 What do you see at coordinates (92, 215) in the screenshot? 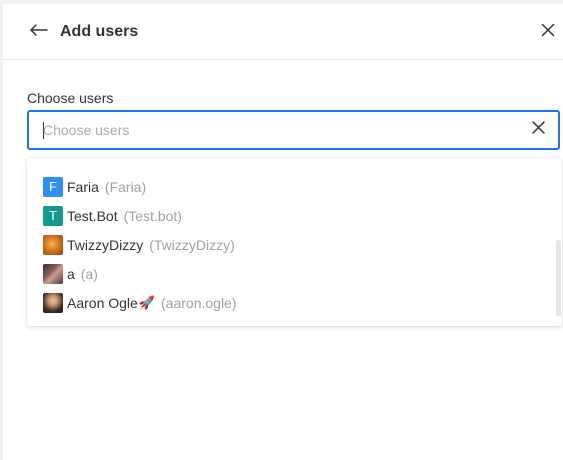
I see `user-name: Test.Bot` at bounding box center [92, 215].